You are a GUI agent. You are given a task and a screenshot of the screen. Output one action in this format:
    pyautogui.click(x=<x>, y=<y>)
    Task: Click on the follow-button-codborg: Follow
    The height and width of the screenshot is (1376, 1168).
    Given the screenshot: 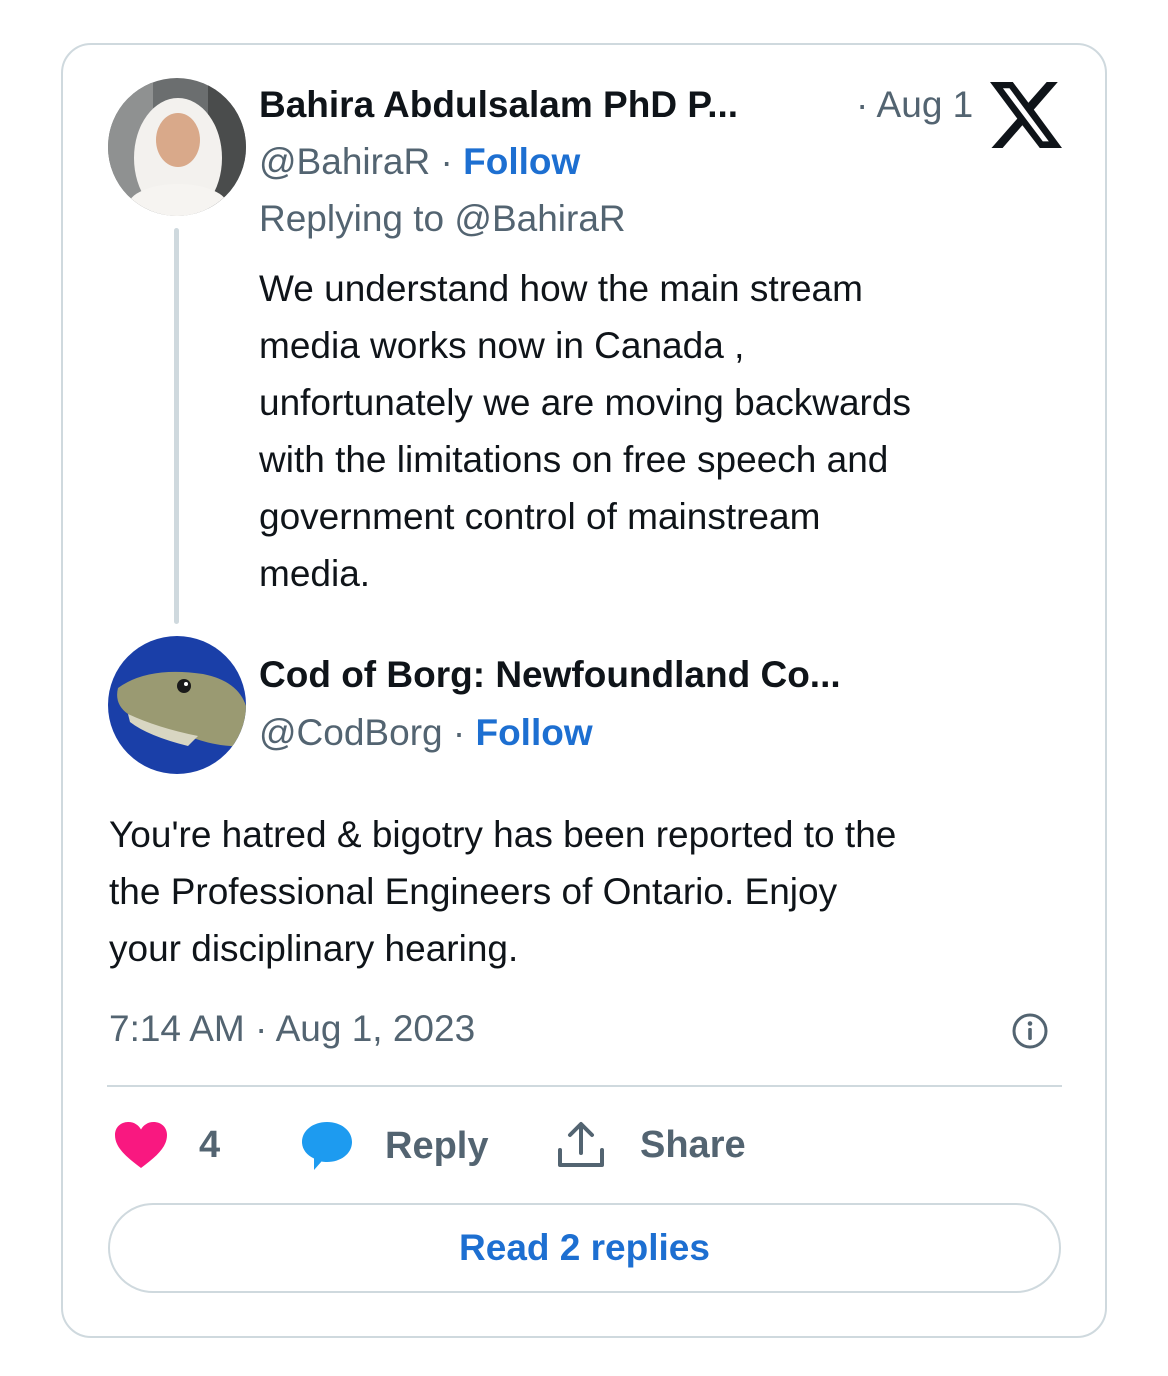 What is the action you would take?
    pyautogui.click(x=533, y=732)
    